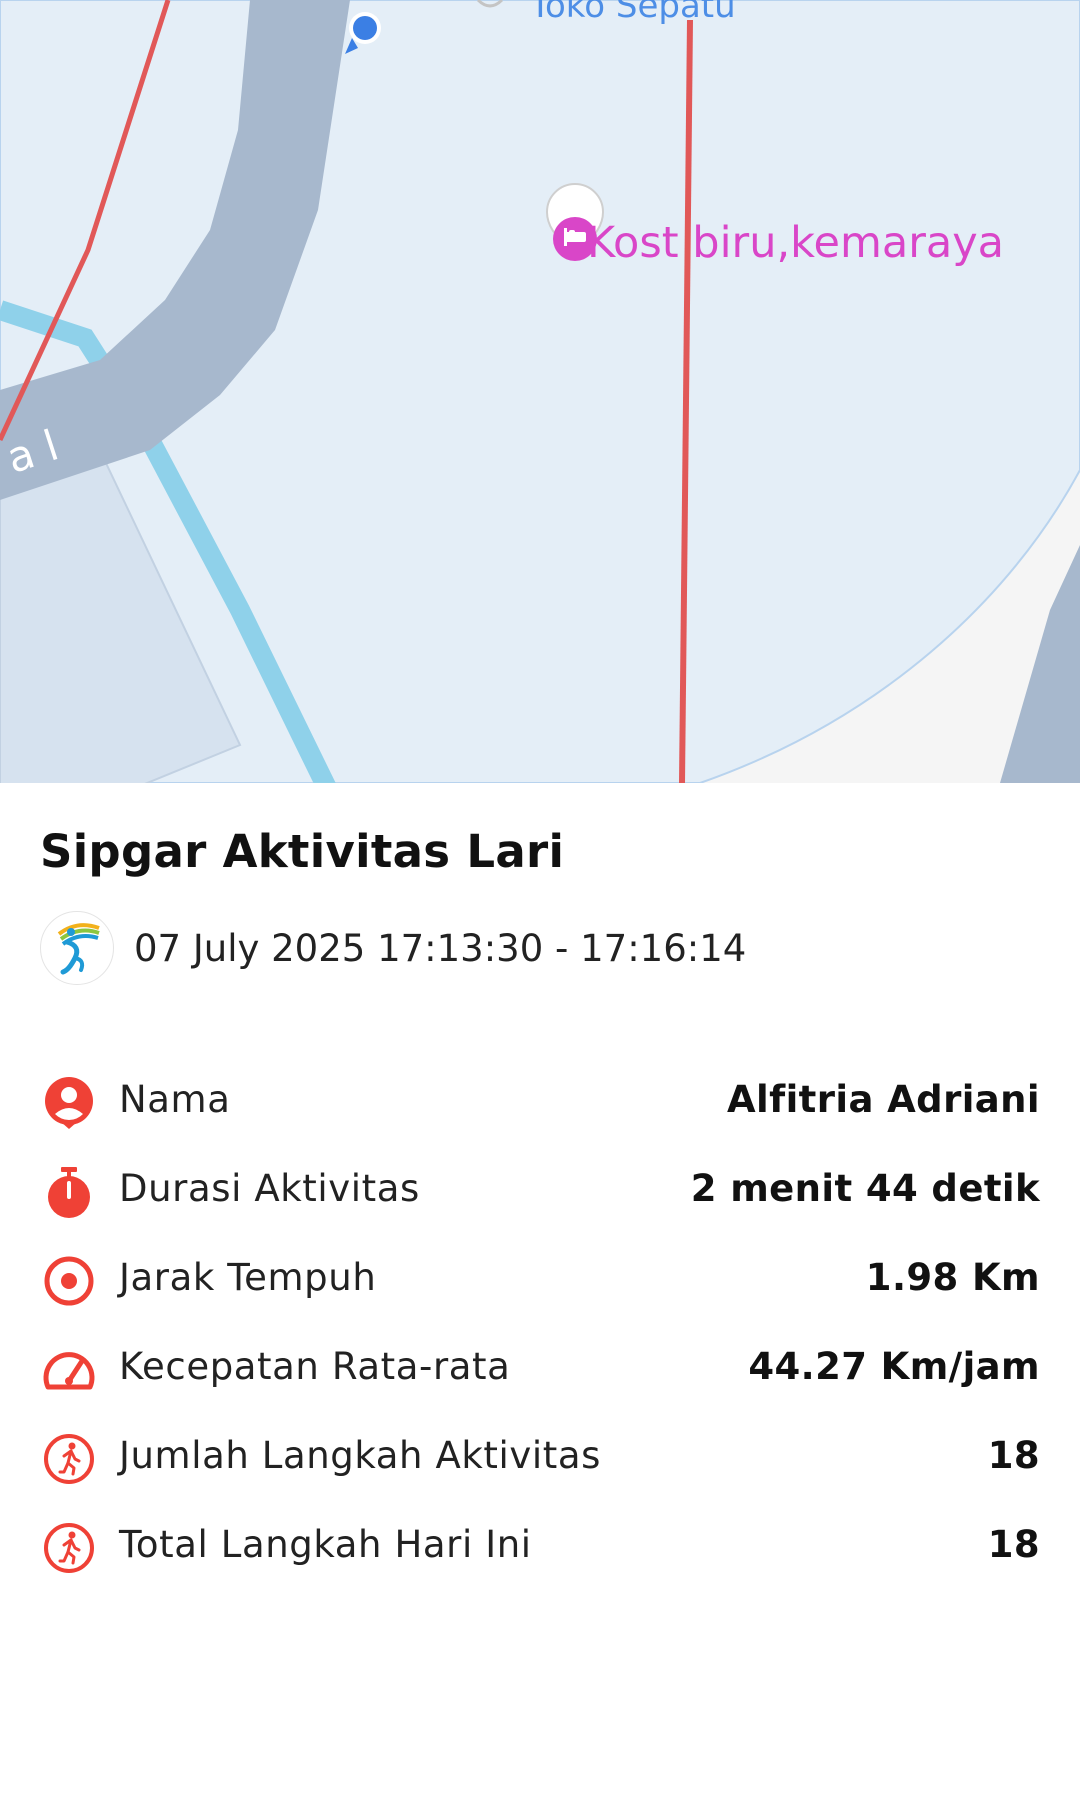 The image size is (1080, 1815). I want to click on stat-row-kecepatan: Kecepatan Rata-rata 44.27 Km/jam, so click(540, 1365).